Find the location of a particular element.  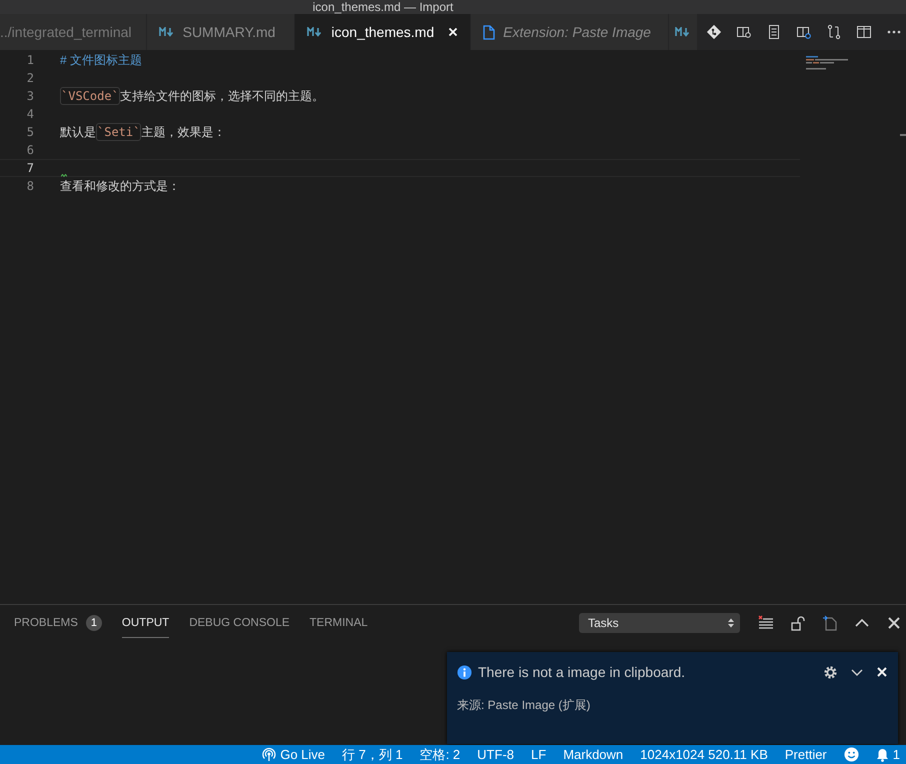

panel-tab: OUTPUT is located at coordinates (146, 623).